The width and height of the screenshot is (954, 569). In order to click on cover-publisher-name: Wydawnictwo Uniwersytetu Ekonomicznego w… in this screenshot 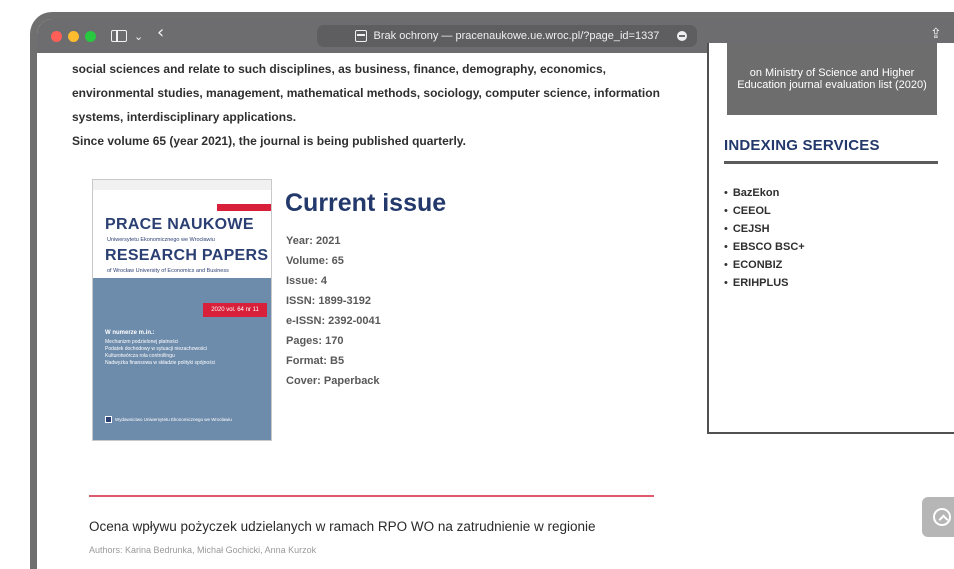, I will do `click(173, 419)`.